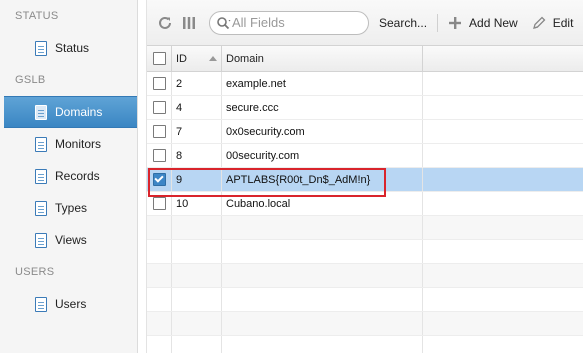 This screenshot has height=353, width=583. I want to click on sidebar-item-label: Users, so click(71, 304).